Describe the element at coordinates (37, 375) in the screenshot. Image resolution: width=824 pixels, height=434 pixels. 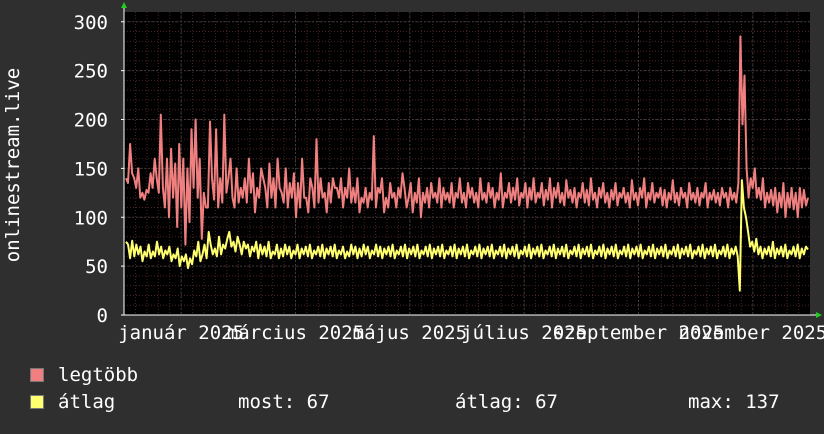
I see `legtobb-swatch` at that location.